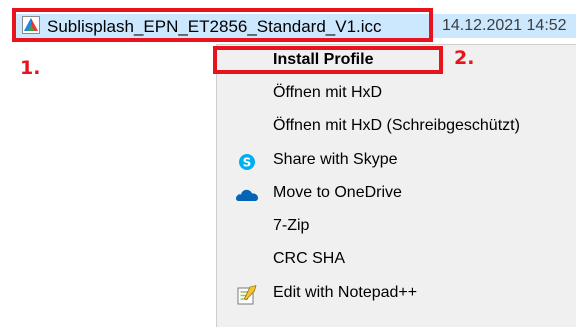 The width and height of the screenshot is (576, 327). I want to click on menu-item-label: 7-Zip, so click(291, 225).